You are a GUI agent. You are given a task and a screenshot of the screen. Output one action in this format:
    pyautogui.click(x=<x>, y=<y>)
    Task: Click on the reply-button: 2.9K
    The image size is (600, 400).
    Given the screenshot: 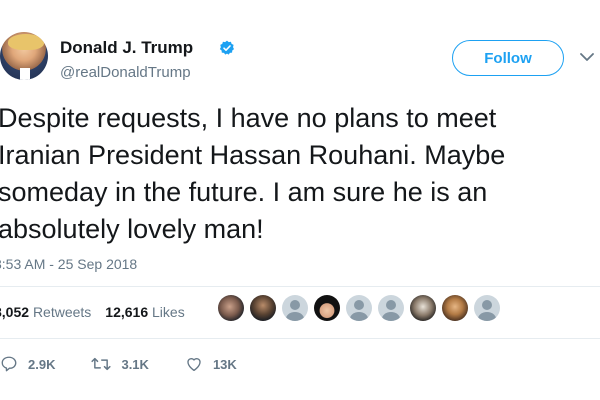 What is the action you would take?
    pyautogui.click(x=27, y=364)
    